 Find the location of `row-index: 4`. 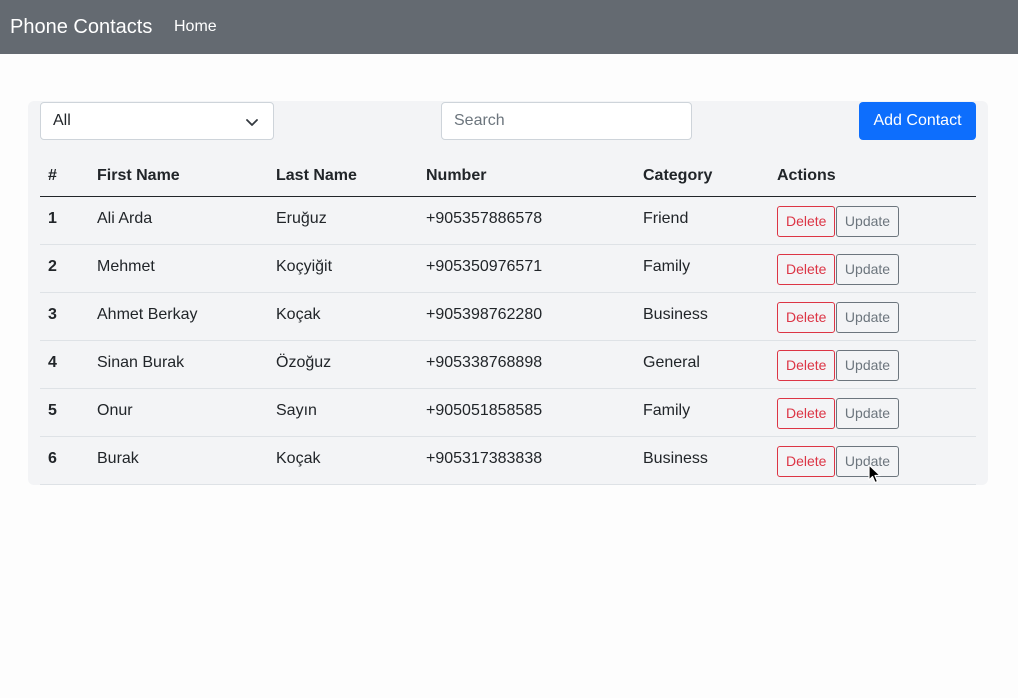

row-index: 4 is located at coordinates (64, 364).